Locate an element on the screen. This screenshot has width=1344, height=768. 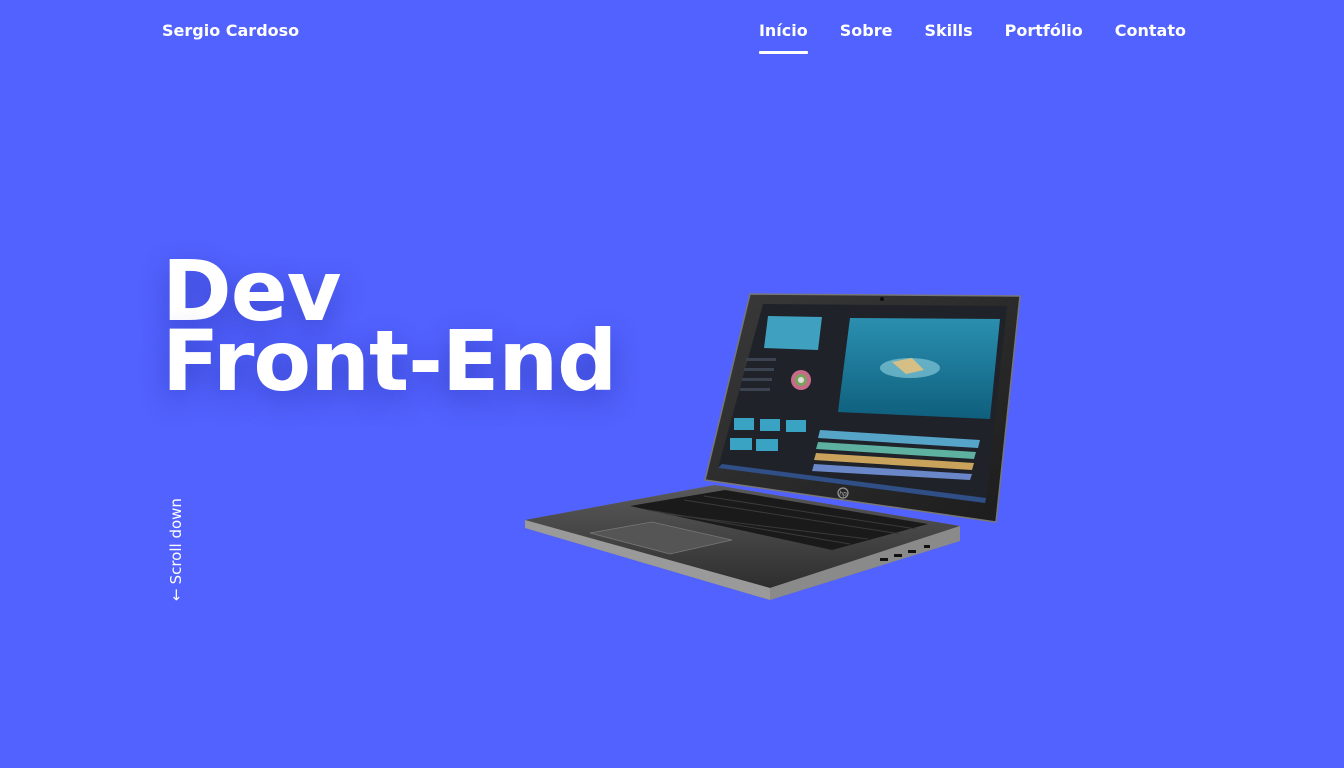
nav-link-portfolio: Portfólio is located at coordinates (1044, 37).